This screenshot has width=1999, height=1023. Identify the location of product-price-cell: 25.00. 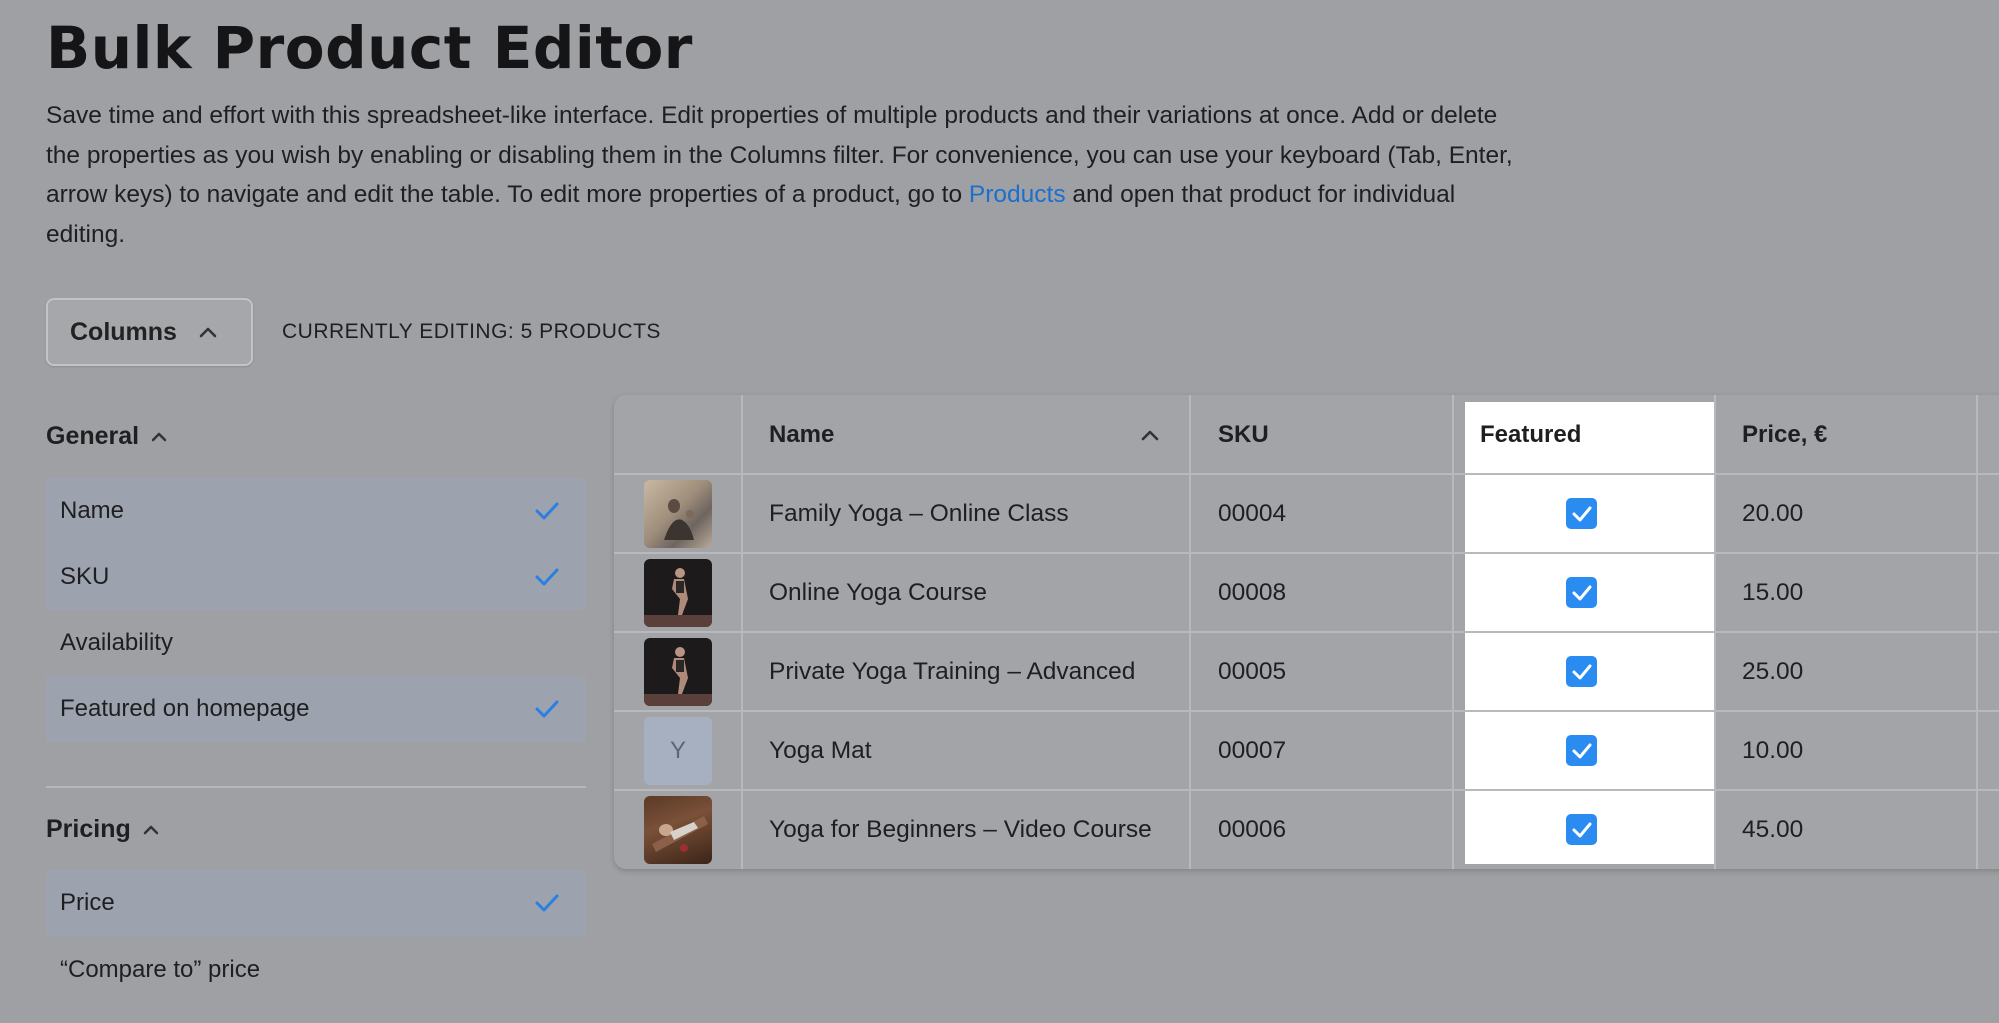
(1772, 671).